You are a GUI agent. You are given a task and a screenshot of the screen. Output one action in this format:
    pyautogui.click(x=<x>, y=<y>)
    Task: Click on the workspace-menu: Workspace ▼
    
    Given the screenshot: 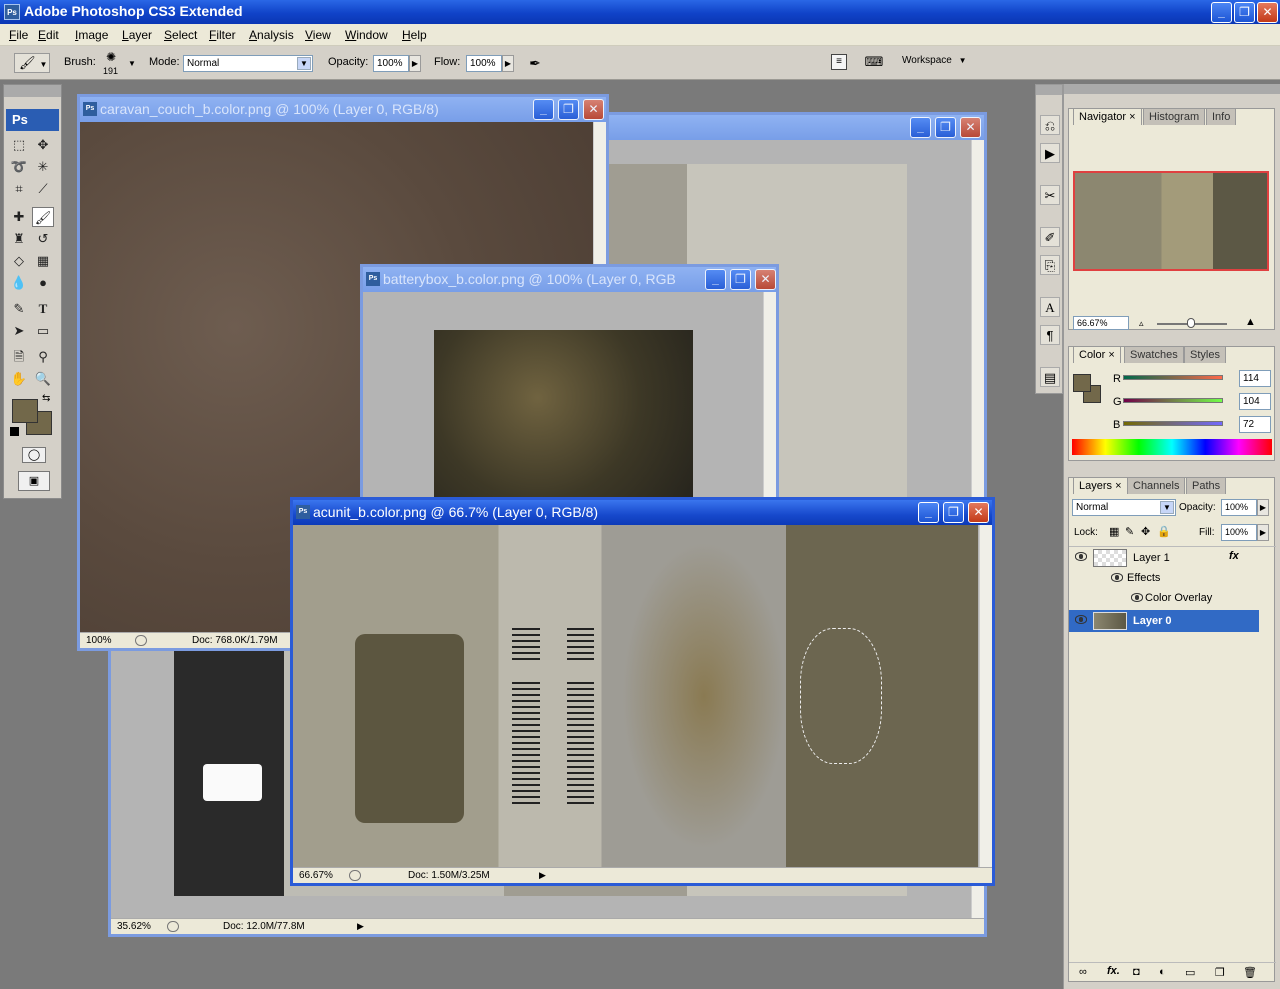 What is the action you would take?
    pyautogui.click(x=934, y=64)
    